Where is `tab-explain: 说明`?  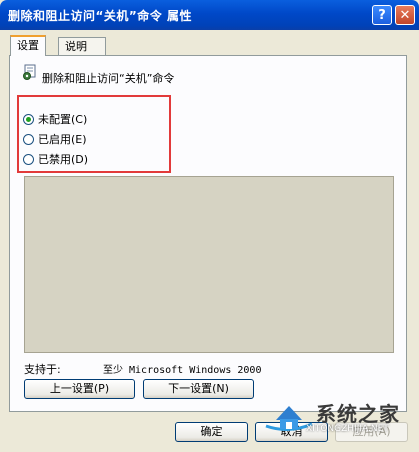 tab-explain: 说明 is located at coordinates (82, 46).